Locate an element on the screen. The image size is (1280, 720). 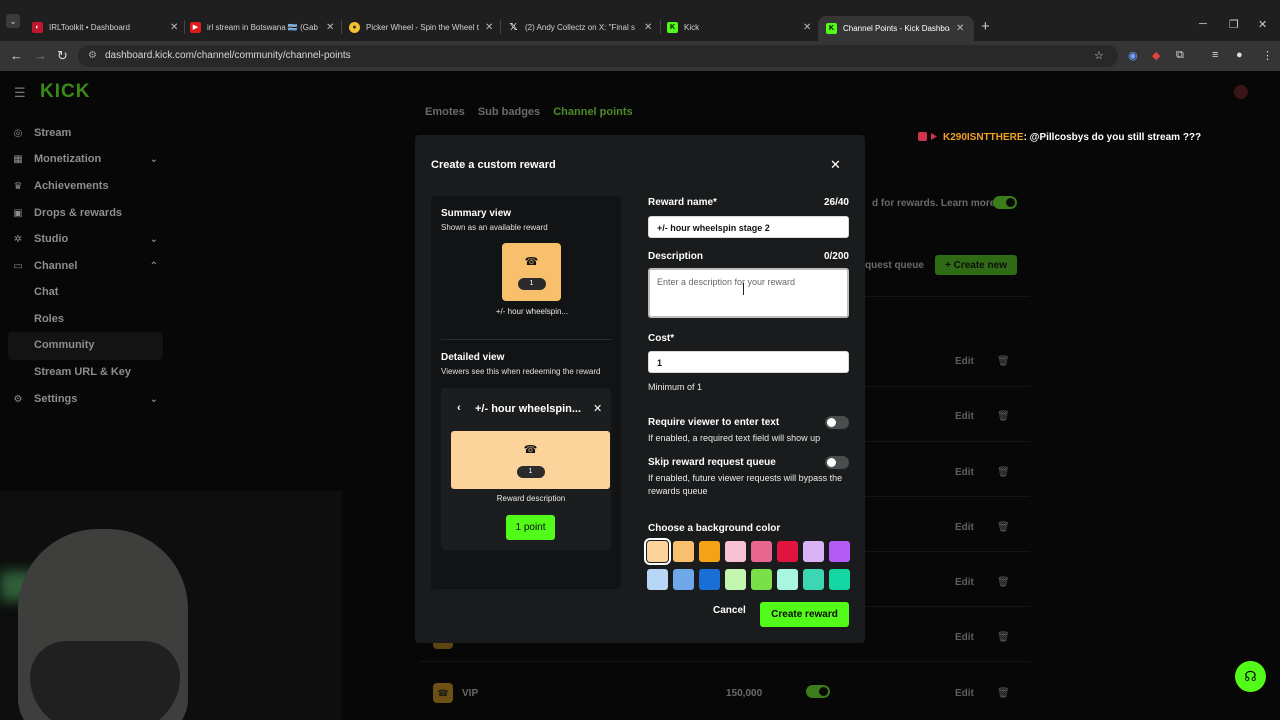
sidebar-item-settings: ⚙ Settings ⌄ is located at coordinates (87, 399).